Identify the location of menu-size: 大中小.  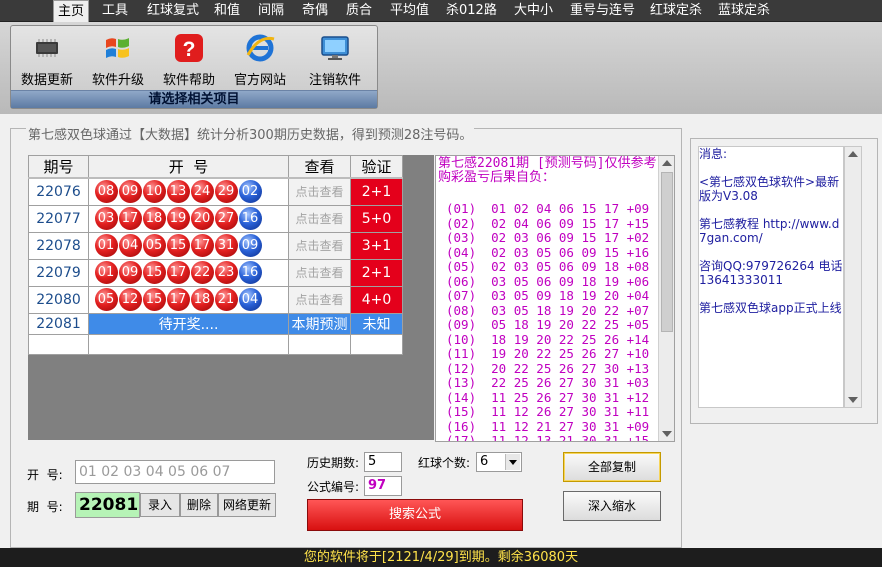
(533, 11).